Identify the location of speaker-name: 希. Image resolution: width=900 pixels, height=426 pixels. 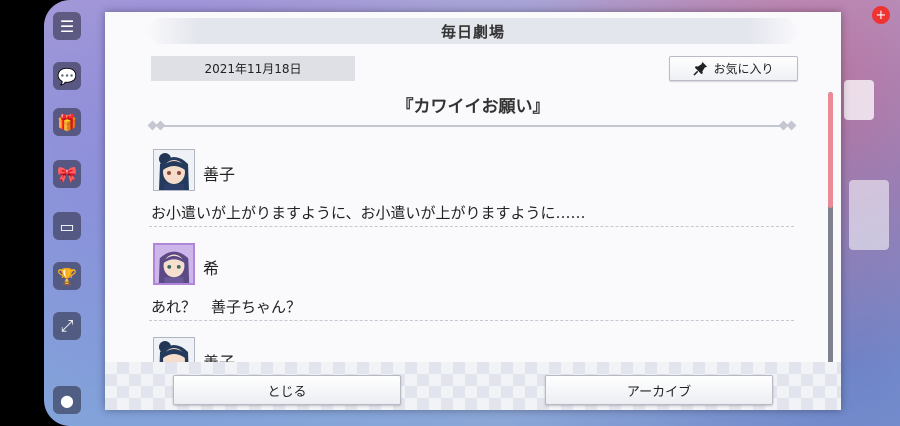
(211, 268).